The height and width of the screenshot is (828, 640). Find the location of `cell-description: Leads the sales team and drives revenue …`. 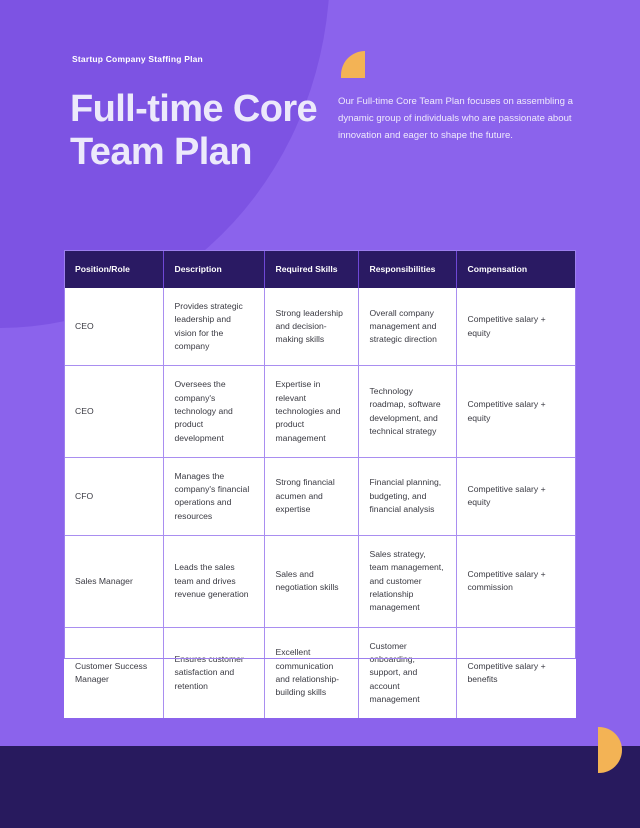

cell-description: Leads the sales team and drives revenue … is located at coordinates (214, 581).